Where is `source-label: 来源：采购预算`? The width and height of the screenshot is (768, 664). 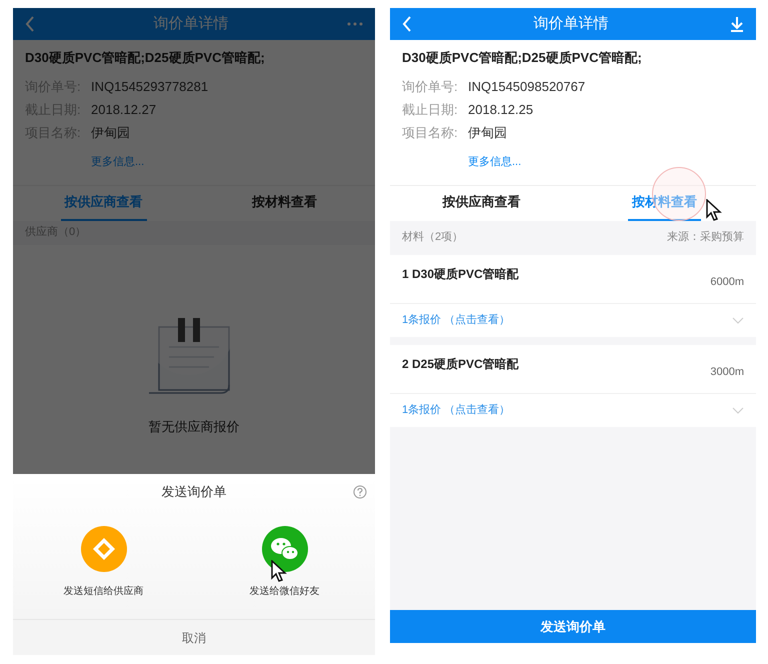
source-label: 来源：采购预算 is located at coordinates (705, 238).